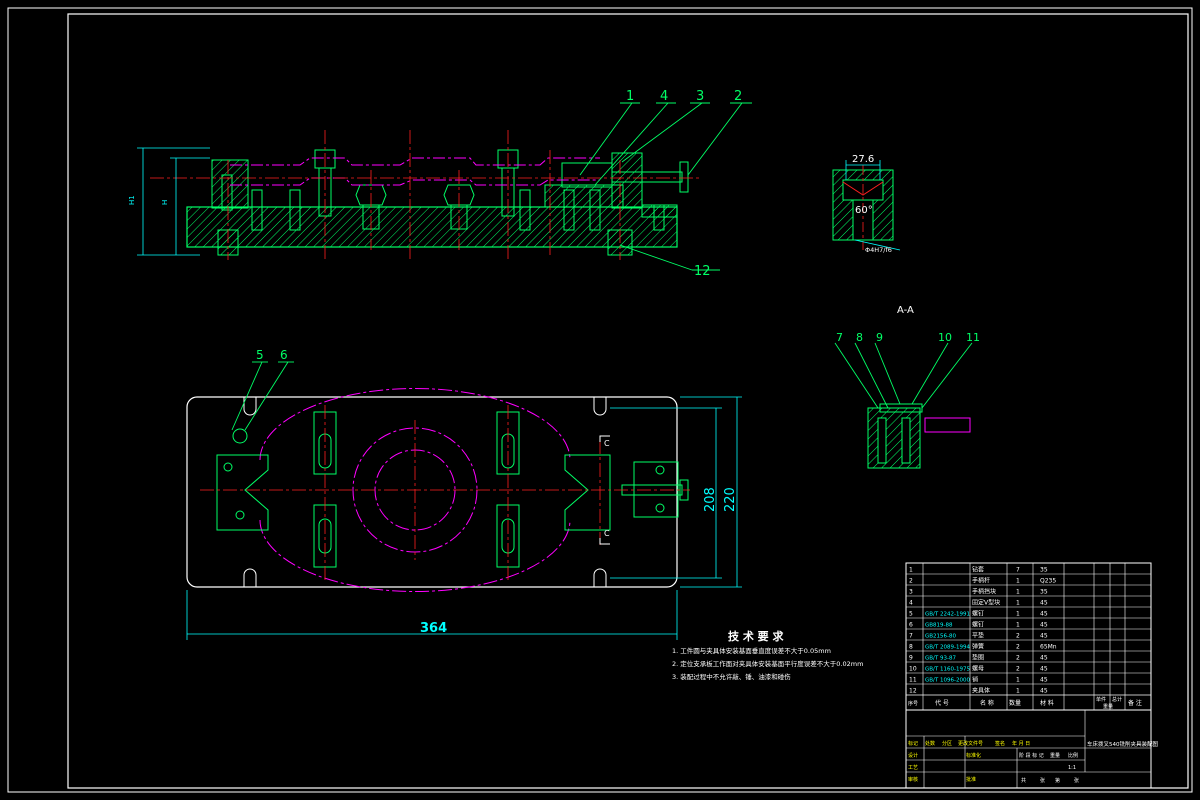  I want to click on tech-req-item-3: 3. 装配过程中不允许敲、锤、油漆和碰伤, so click(731, 676).